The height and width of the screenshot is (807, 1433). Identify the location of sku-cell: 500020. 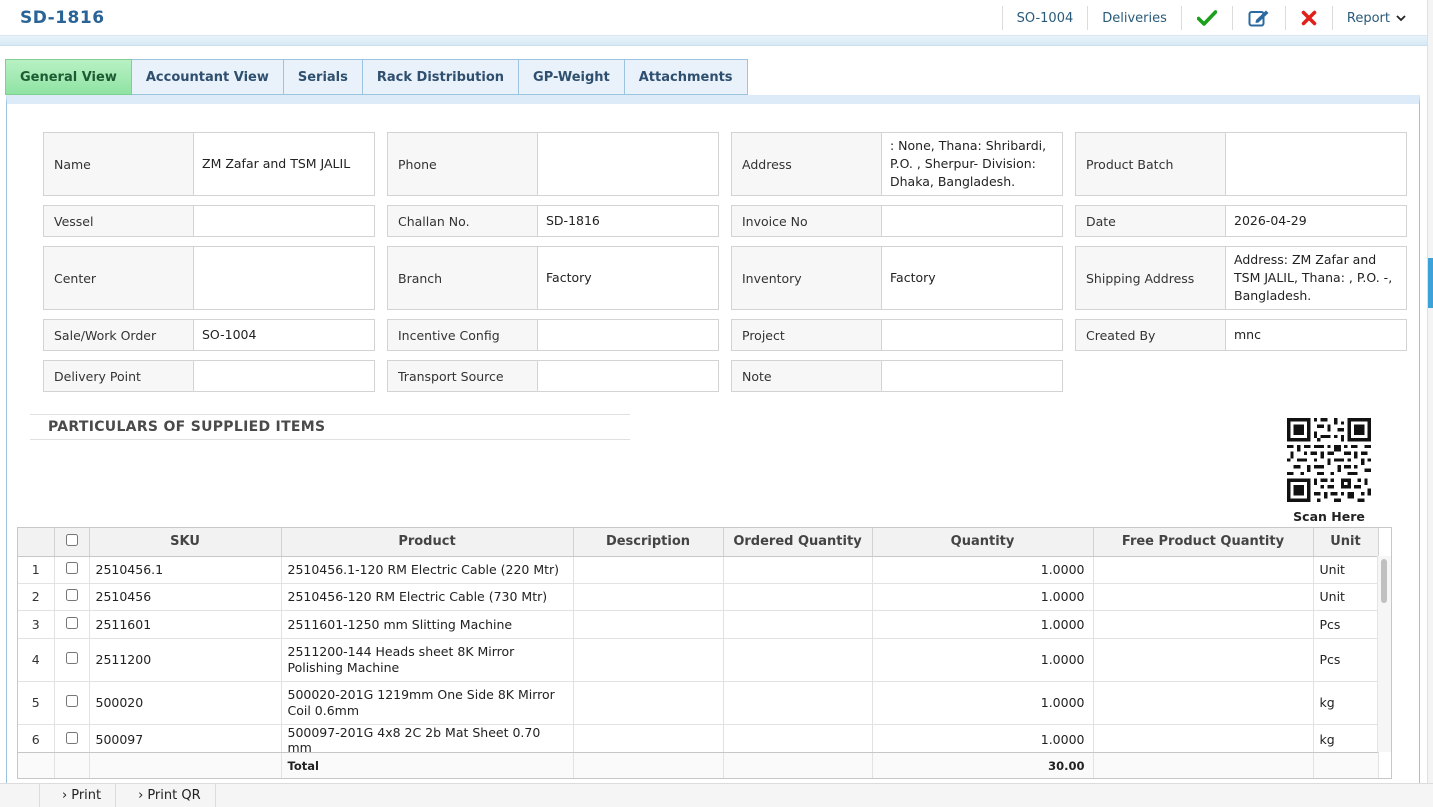
(185, 703).